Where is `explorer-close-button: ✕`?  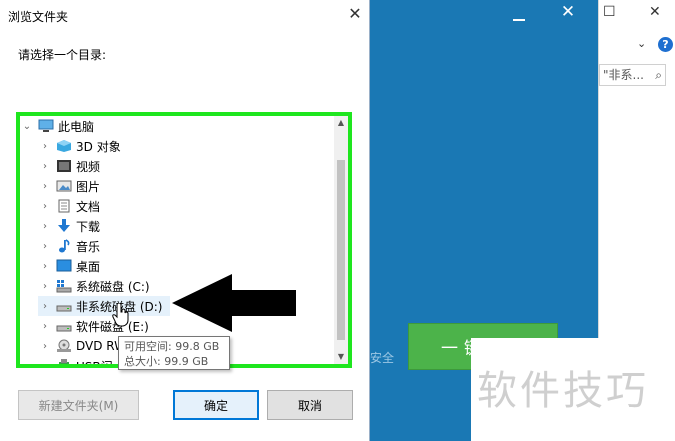 explorer-close-button: ✕ is located at coordinates (655, 12).